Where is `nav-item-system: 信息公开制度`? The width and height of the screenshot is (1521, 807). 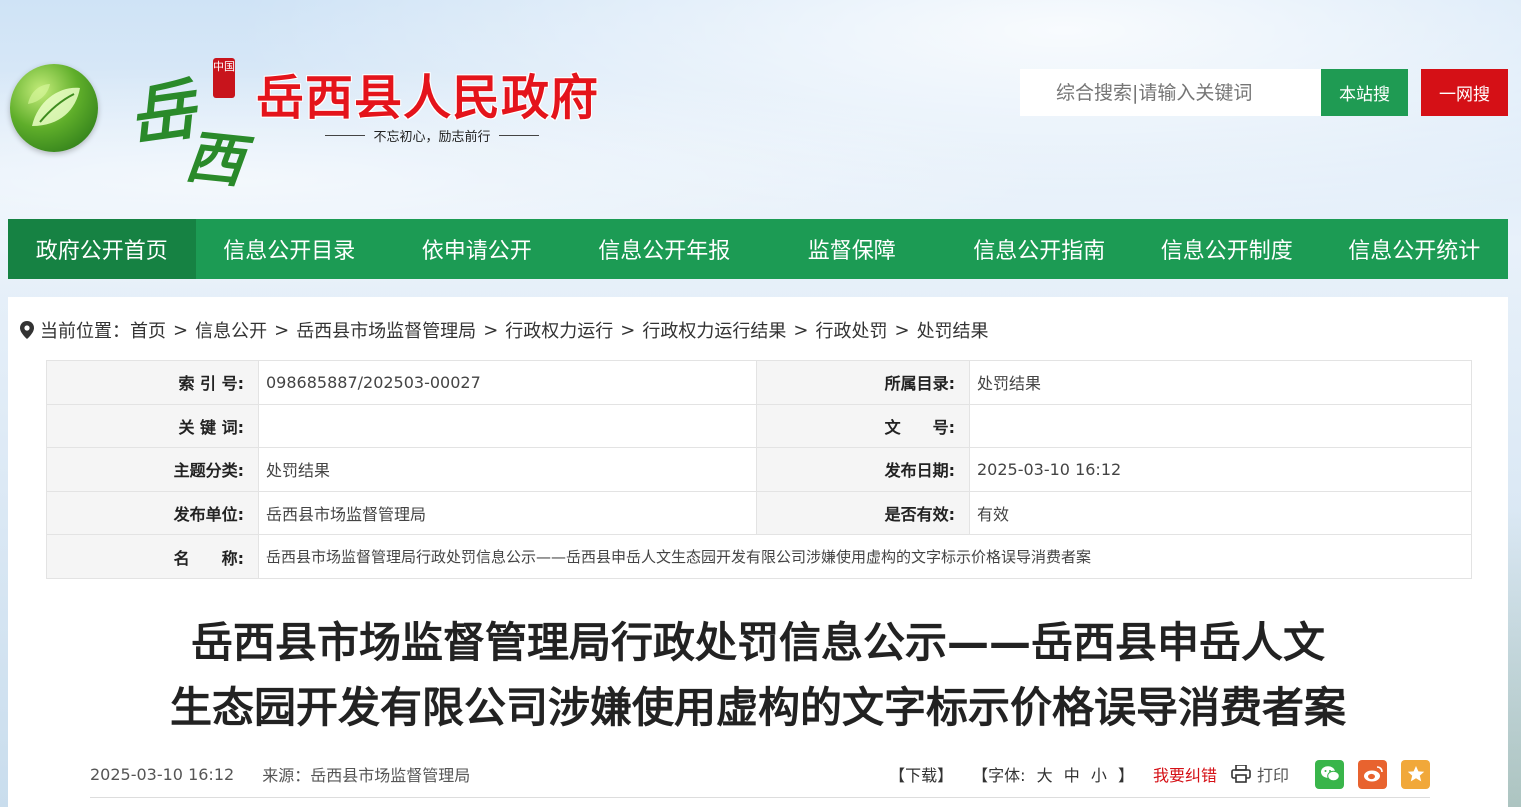
nav-item-system: 信息公开制度 is located at coordinates (1227, 249).